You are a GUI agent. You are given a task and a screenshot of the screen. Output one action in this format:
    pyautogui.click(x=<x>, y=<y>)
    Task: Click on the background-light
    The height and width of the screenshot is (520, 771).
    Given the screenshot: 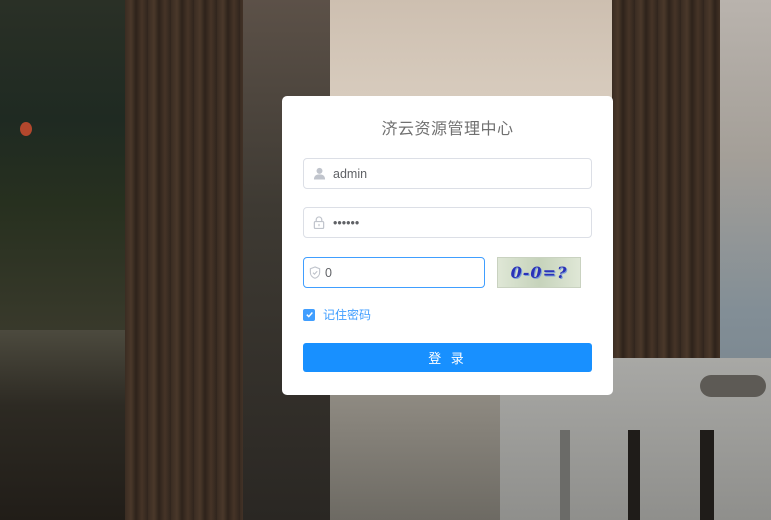 What is the action you would take?
    pyautogui.click(x=26, y=129)
    